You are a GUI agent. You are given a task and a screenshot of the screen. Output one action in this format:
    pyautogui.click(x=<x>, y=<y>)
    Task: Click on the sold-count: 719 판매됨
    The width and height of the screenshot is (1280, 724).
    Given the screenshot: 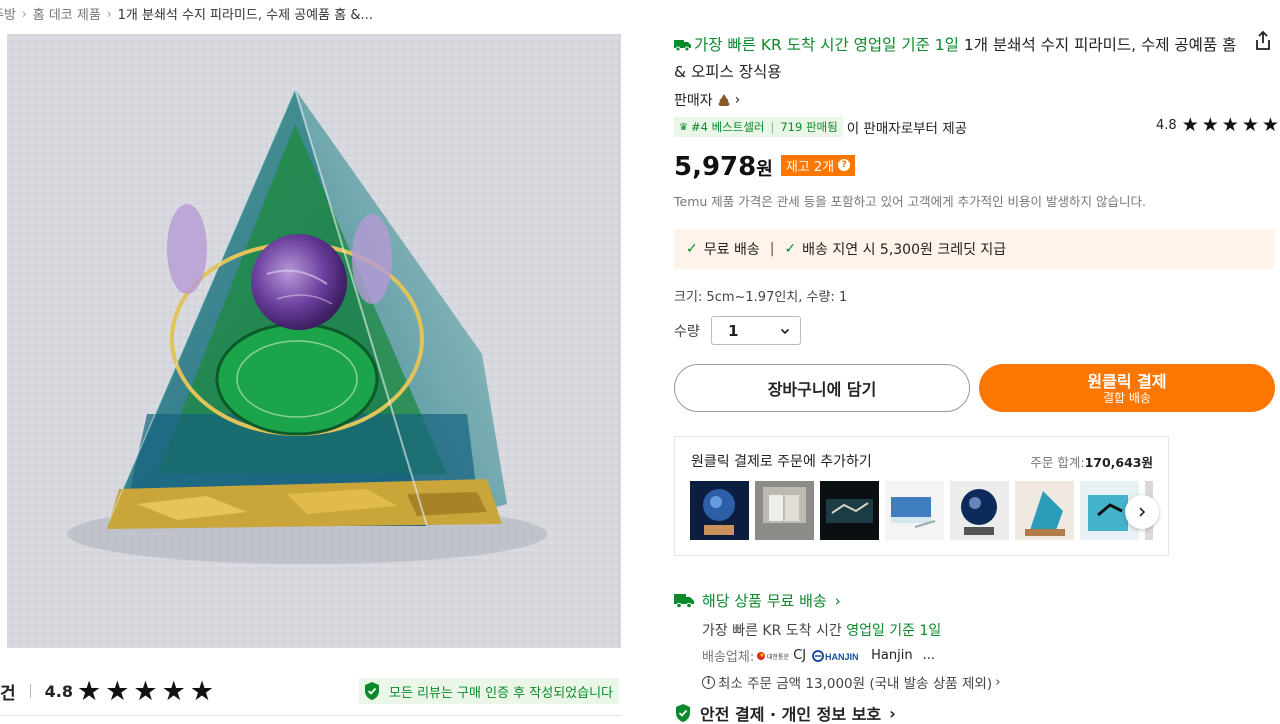 What is the action you would take?
    pyautogui.click(x=809, y=127)
    